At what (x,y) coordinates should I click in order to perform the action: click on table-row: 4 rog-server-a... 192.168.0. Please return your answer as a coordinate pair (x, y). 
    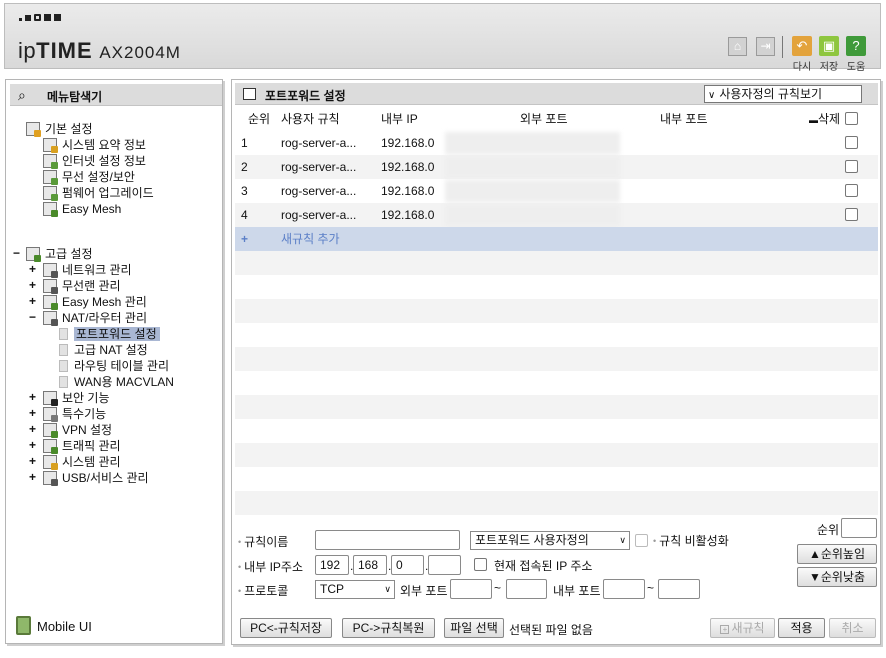
    Looking at the image, I should click on (556, 215).